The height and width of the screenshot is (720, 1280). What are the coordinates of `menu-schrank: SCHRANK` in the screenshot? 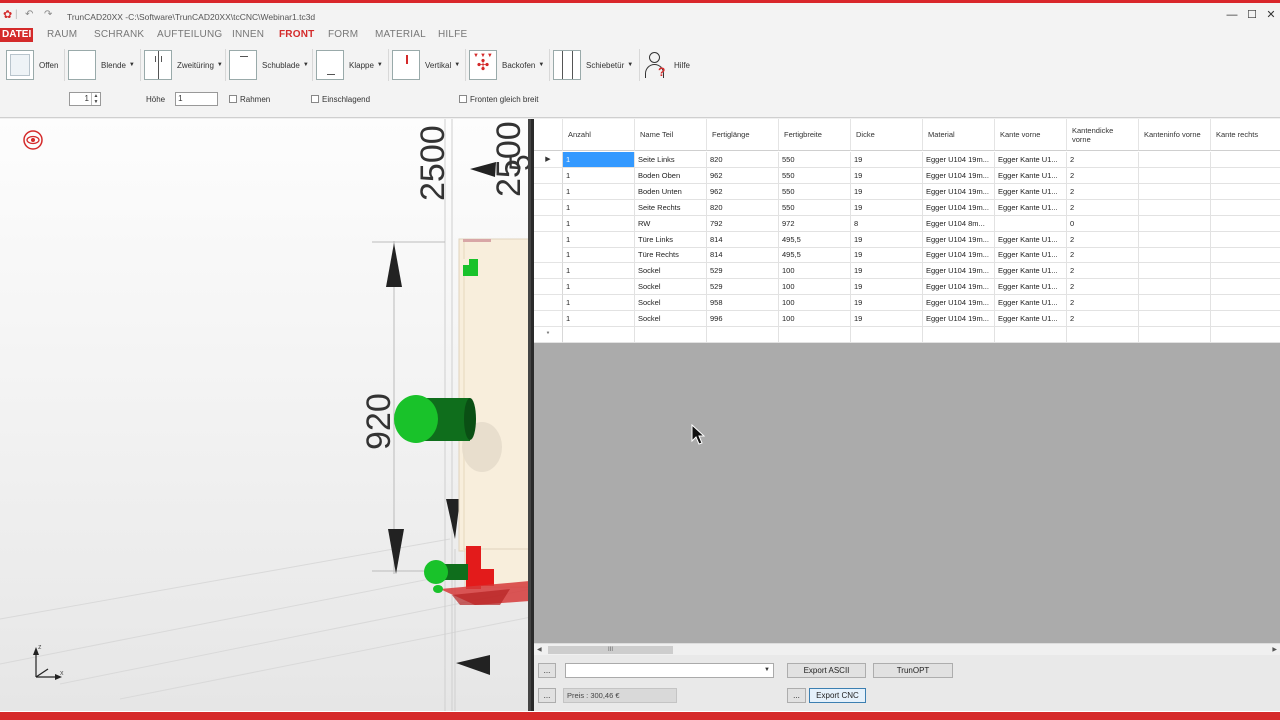 It's located at (119, 34).